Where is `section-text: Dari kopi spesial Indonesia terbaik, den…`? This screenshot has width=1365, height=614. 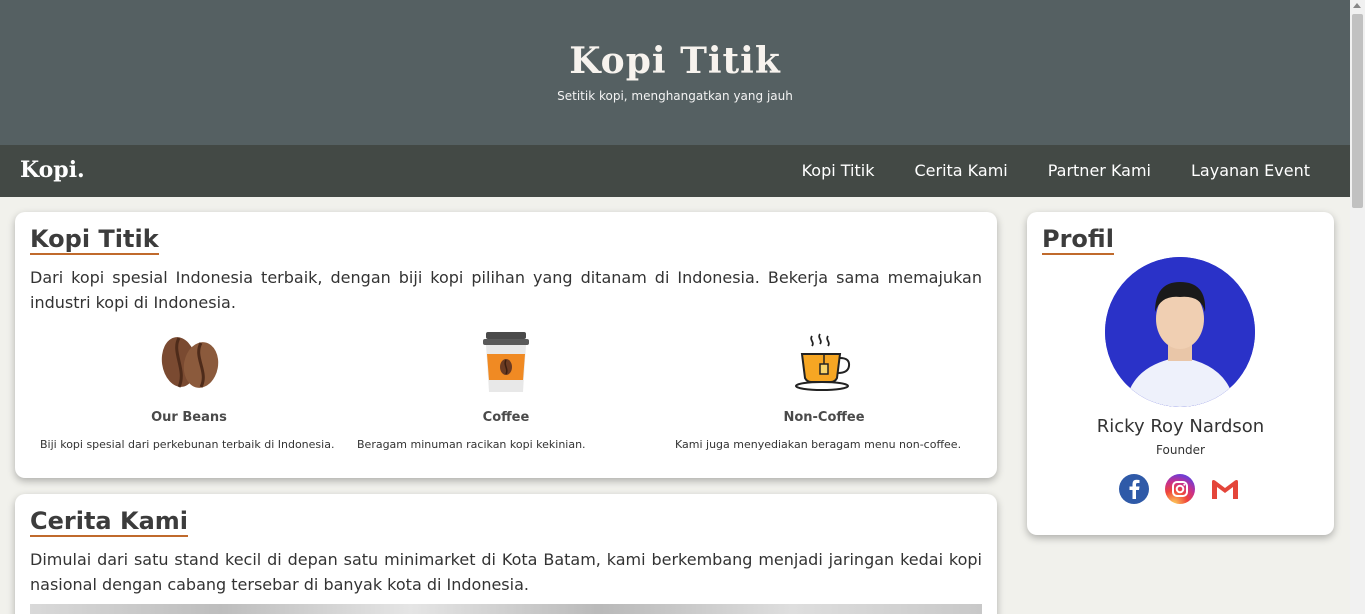 section-text: Dari kopi spesial Indonesia terbaik, den… is located at coordinates (506, 290).